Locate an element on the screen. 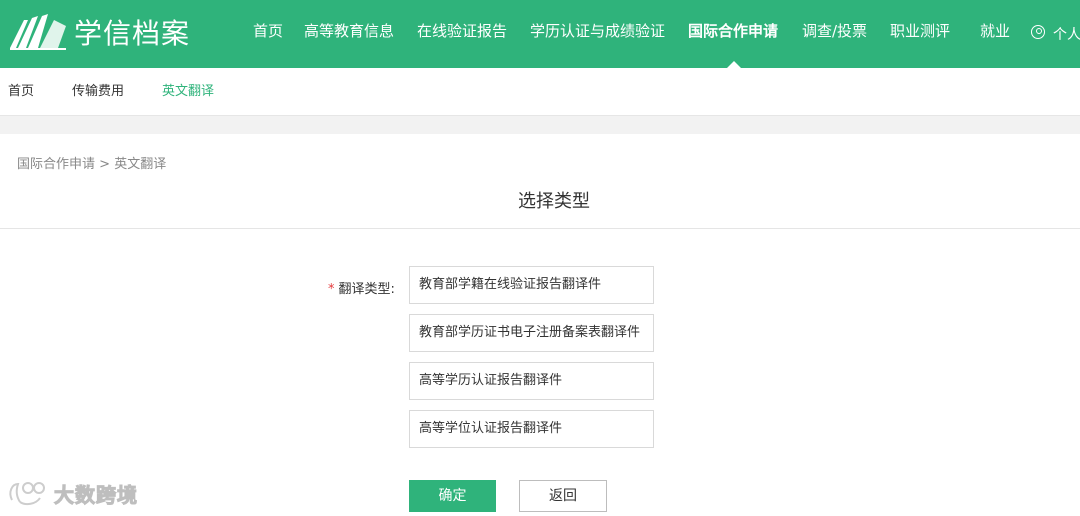 This screenshot has width=1080, height=516. confirm-button: 确定 is located at coordinates (452, 496).